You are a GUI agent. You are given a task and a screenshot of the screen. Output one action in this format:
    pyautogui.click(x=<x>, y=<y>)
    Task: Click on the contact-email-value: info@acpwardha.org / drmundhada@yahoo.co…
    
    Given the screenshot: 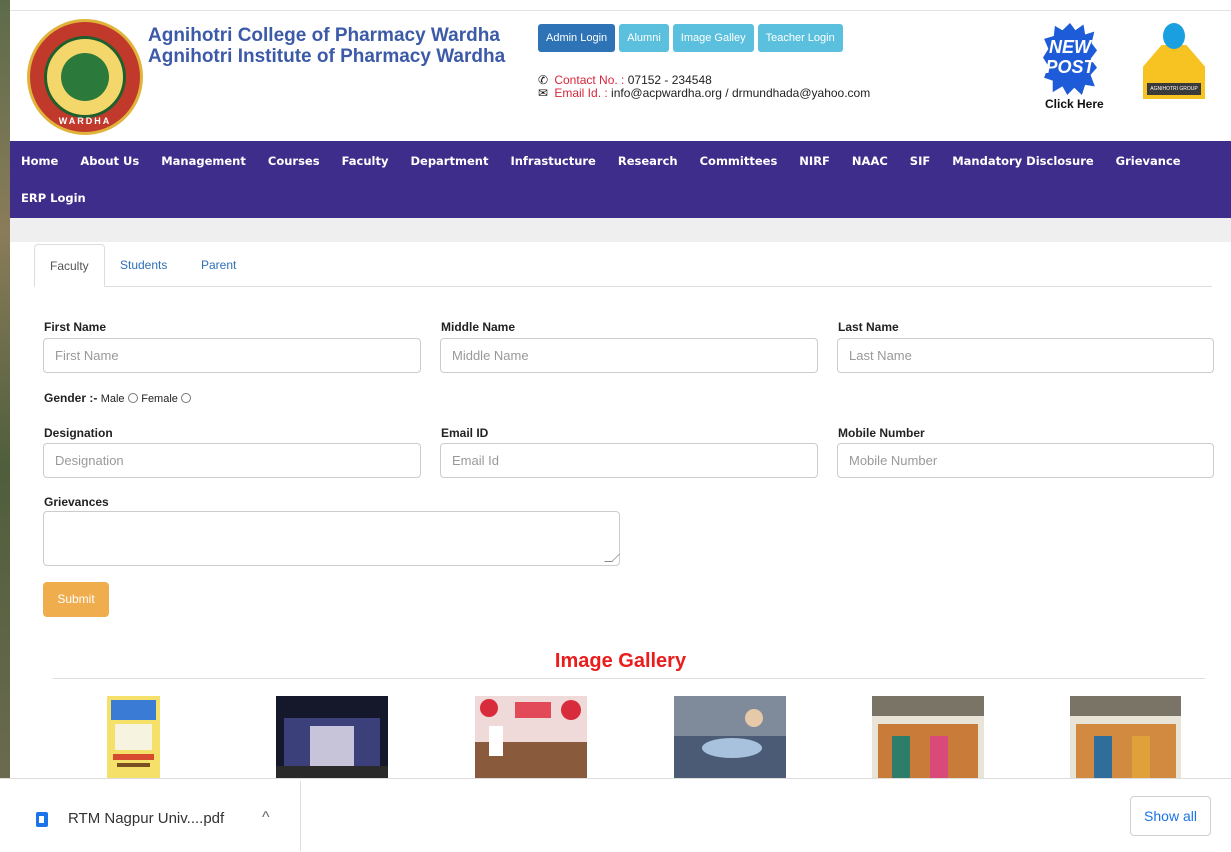 What is the action you would take?
    pyautogui.click(x=740, y=93)
    